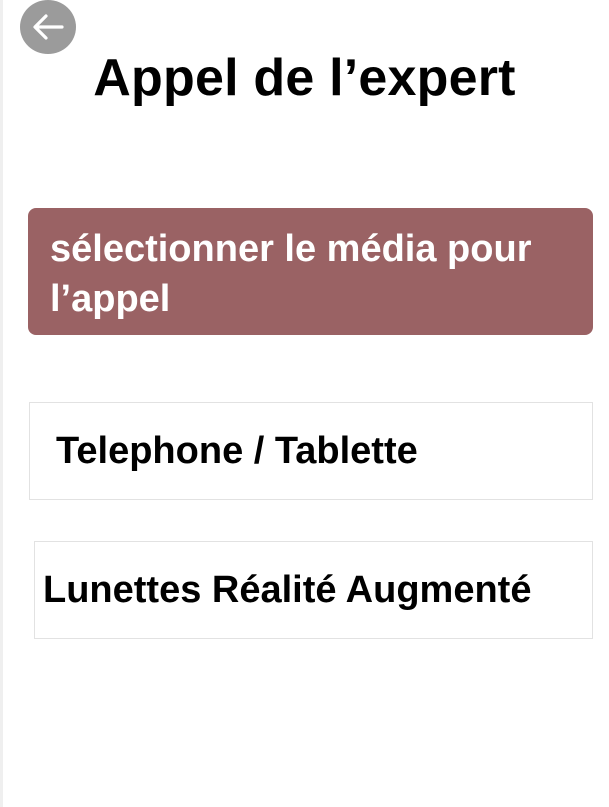 This screenshot has height=807, width=609. I want to click on page-title: Appel de l’expert, so click(304, 78).